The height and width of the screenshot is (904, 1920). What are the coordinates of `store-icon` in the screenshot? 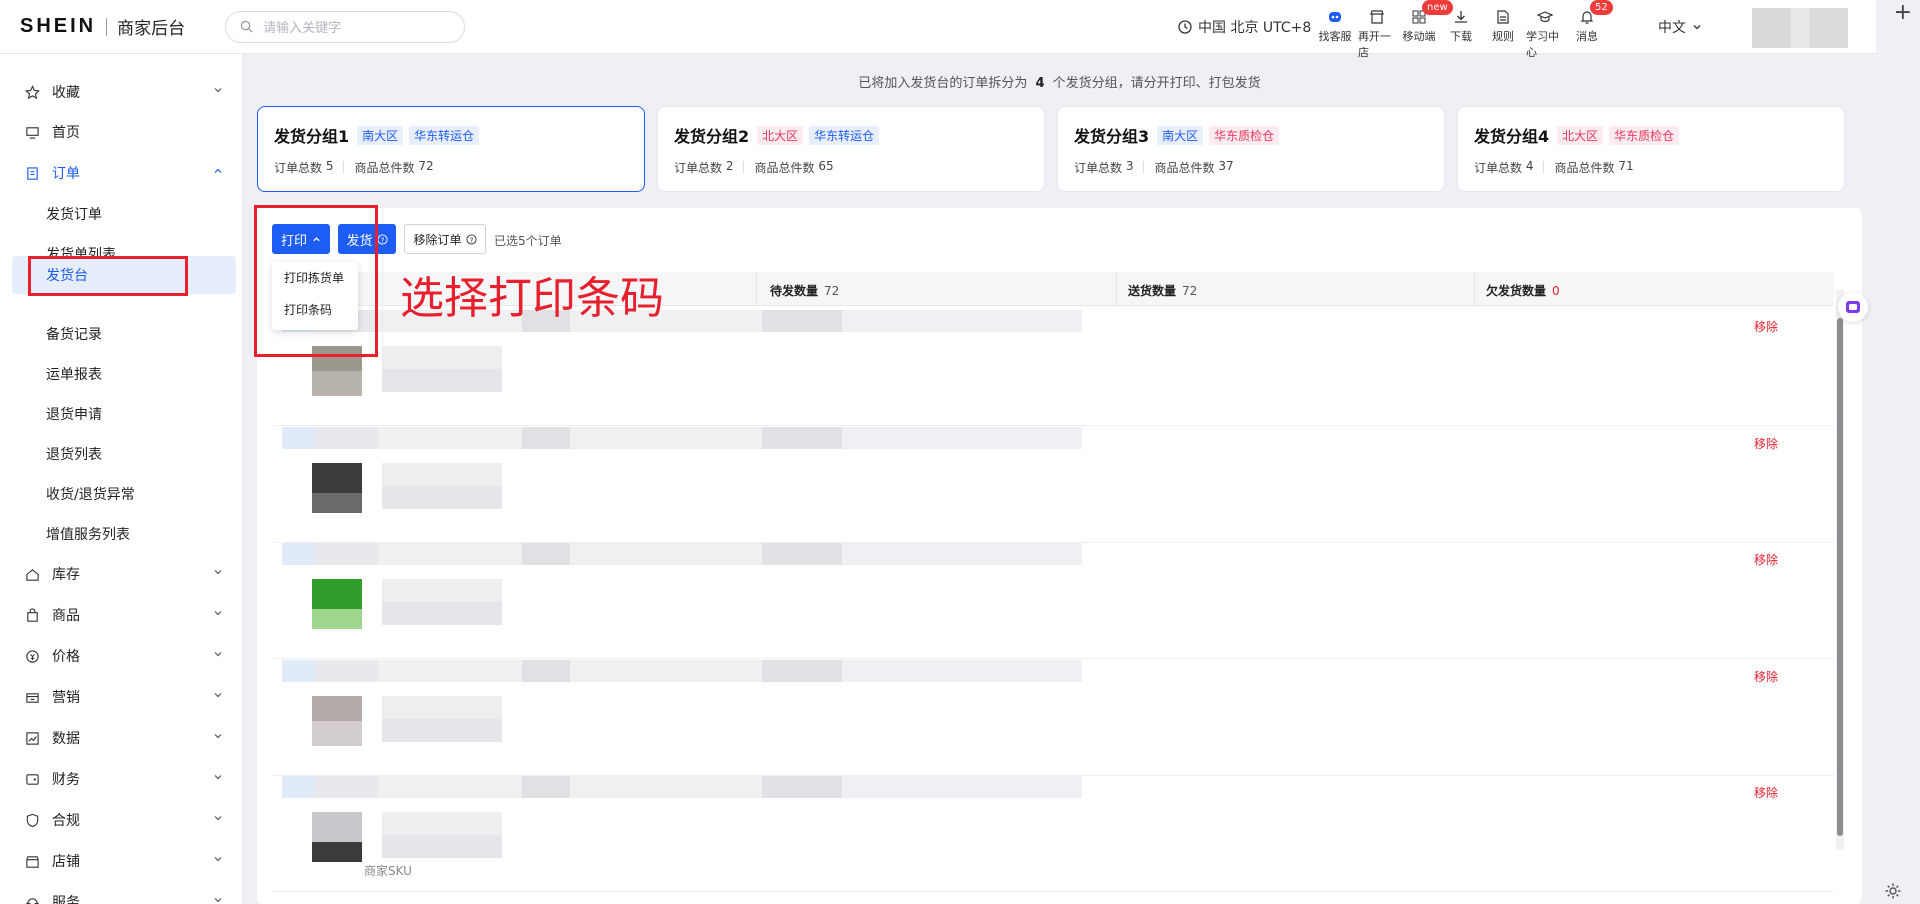 It's located at (1377, 17).